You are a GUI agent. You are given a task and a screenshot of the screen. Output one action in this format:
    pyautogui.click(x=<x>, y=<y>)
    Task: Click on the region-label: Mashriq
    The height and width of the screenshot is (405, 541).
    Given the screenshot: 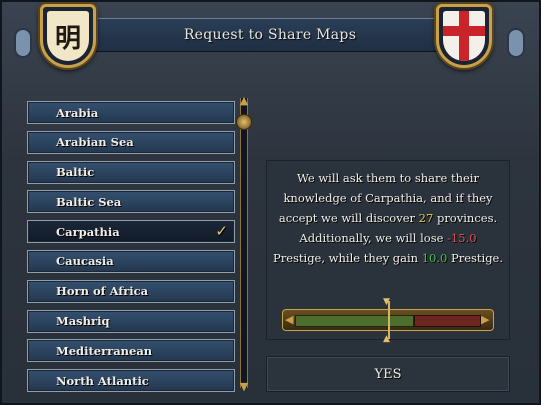 What is the action you would take?
    pyautogui.click(x=83, y=321)
    